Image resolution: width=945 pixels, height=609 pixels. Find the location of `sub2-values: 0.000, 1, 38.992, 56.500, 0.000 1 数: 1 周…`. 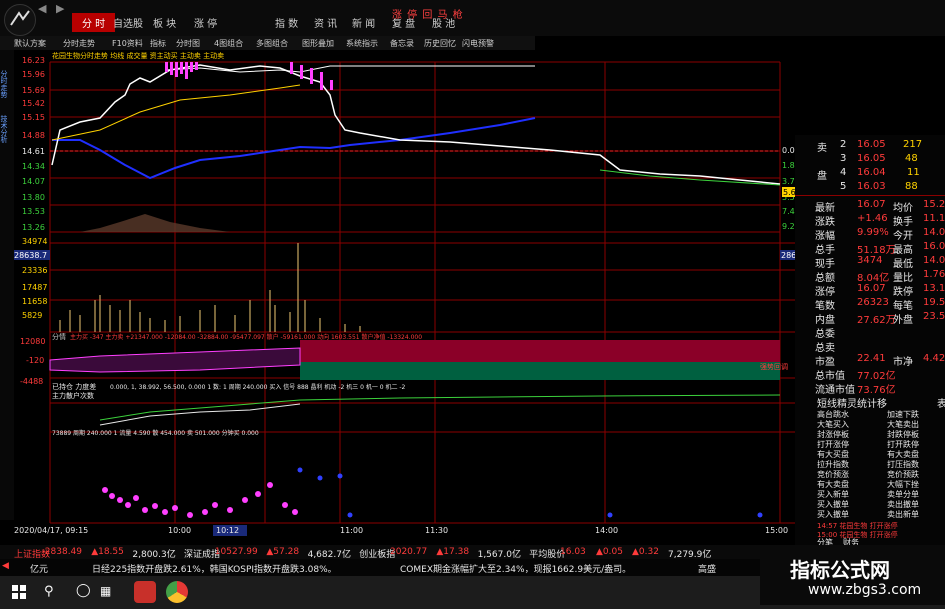

sub2-values: 0.000, 1, 38.992, 56.500, 0.000 1 数: 1 周… is located at coordinates (258, 387).